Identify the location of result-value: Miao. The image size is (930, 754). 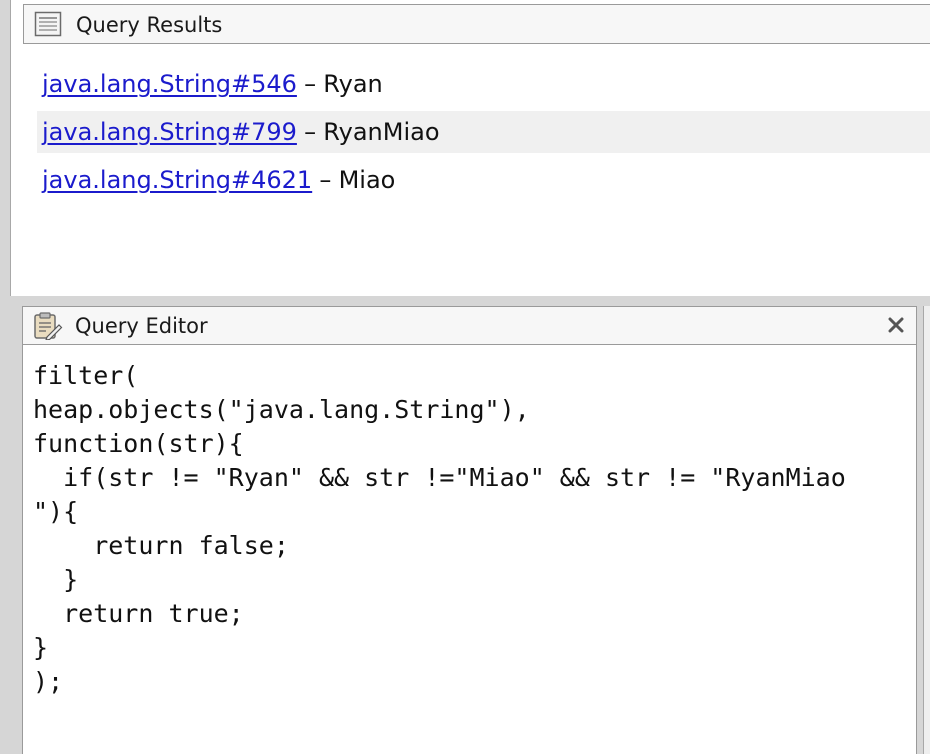
(367, 180).